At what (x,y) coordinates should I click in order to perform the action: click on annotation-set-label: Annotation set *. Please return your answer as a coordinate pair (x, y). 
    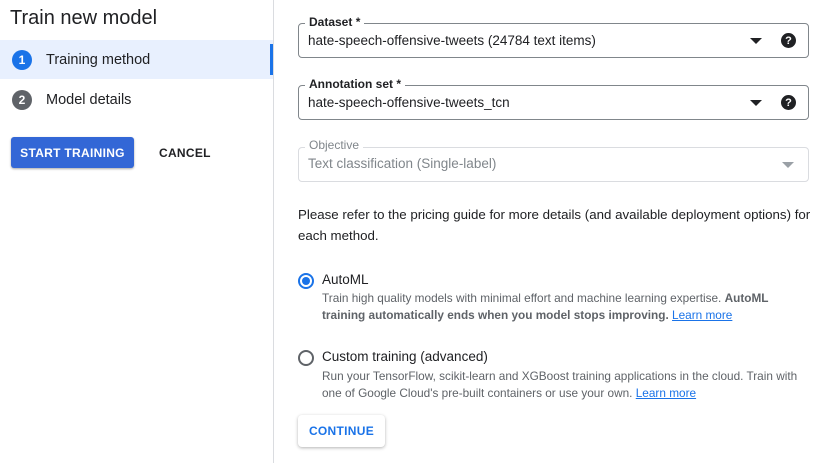
    Looking at the image, I should click on (355, 84).